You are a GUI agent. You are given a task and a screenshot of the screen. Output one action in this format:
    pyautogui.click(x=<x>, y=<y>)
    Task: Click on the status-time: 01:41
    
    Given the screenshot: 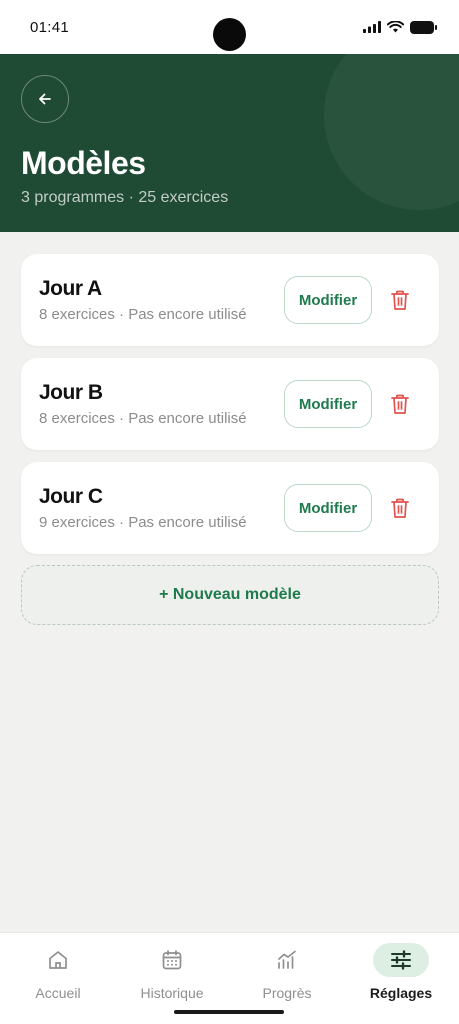 What is the action you would take?
    pyautogui.click(x=50, y=27)
    